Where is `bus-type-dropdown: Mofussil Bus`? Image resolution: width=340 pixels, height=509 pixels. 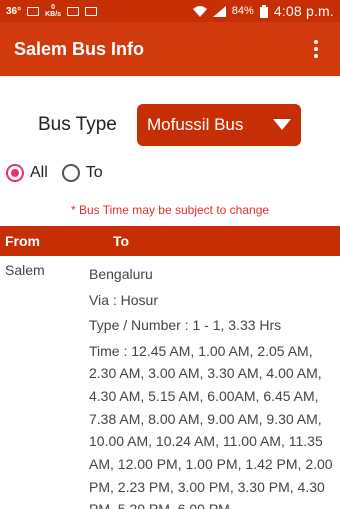
bus-type-dropdown: Mofussil Bus is located at coordinates (219, 125).